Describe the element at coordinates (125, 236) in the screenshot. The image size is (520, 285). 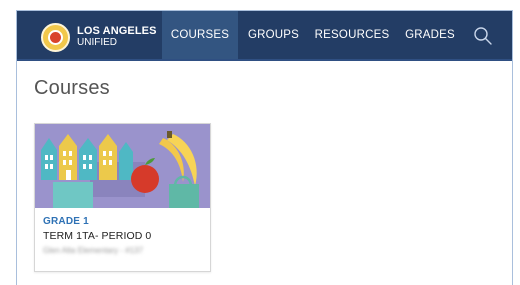
I see `course-name: TERM 1TA- PERIOD 0` at that location.